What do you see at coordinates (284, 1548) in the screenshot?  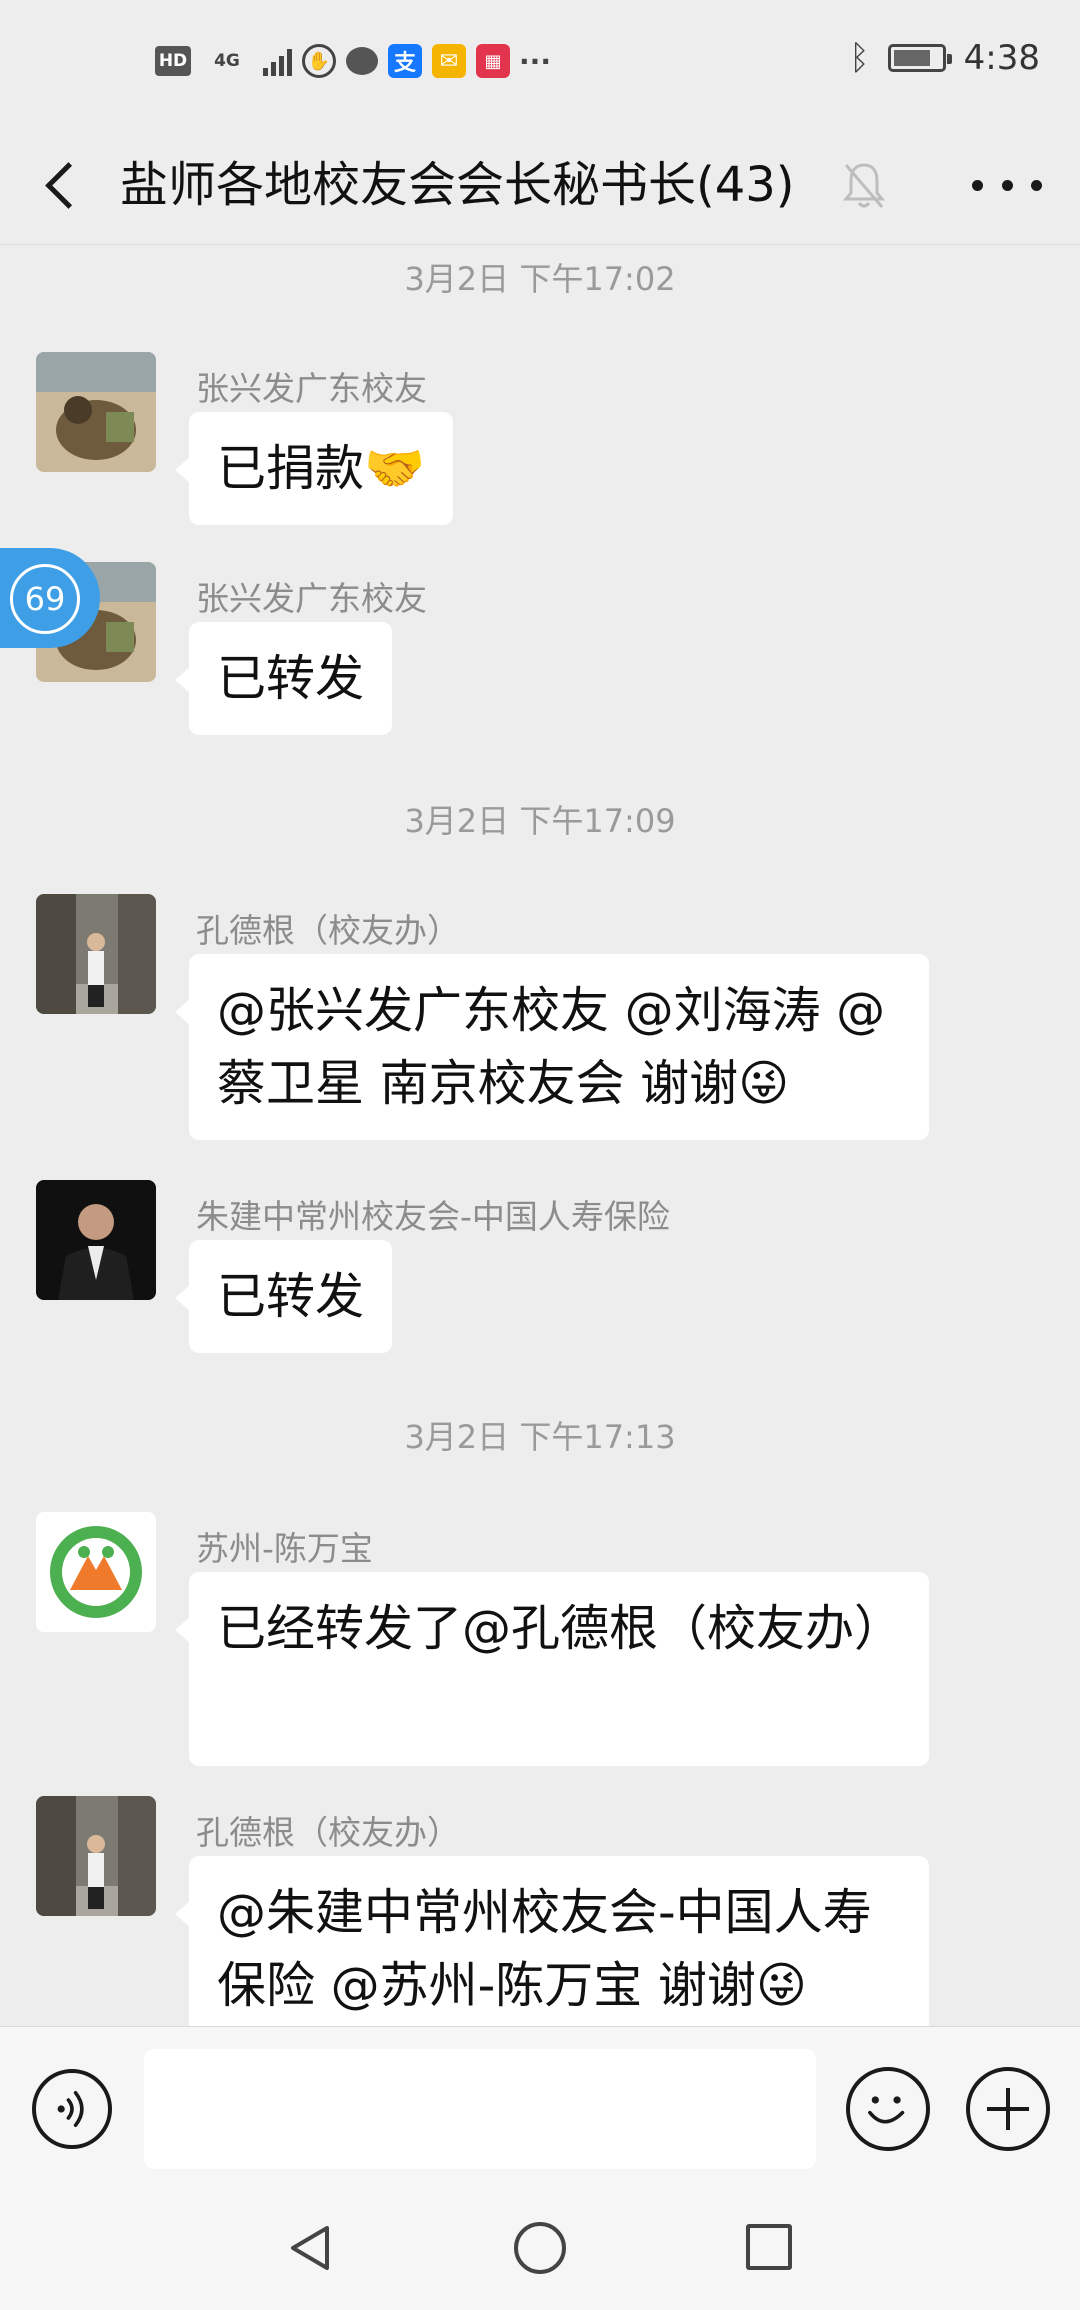 I see `sender-name: 苏州-陈万宝` at bounding box center [284, 1548].